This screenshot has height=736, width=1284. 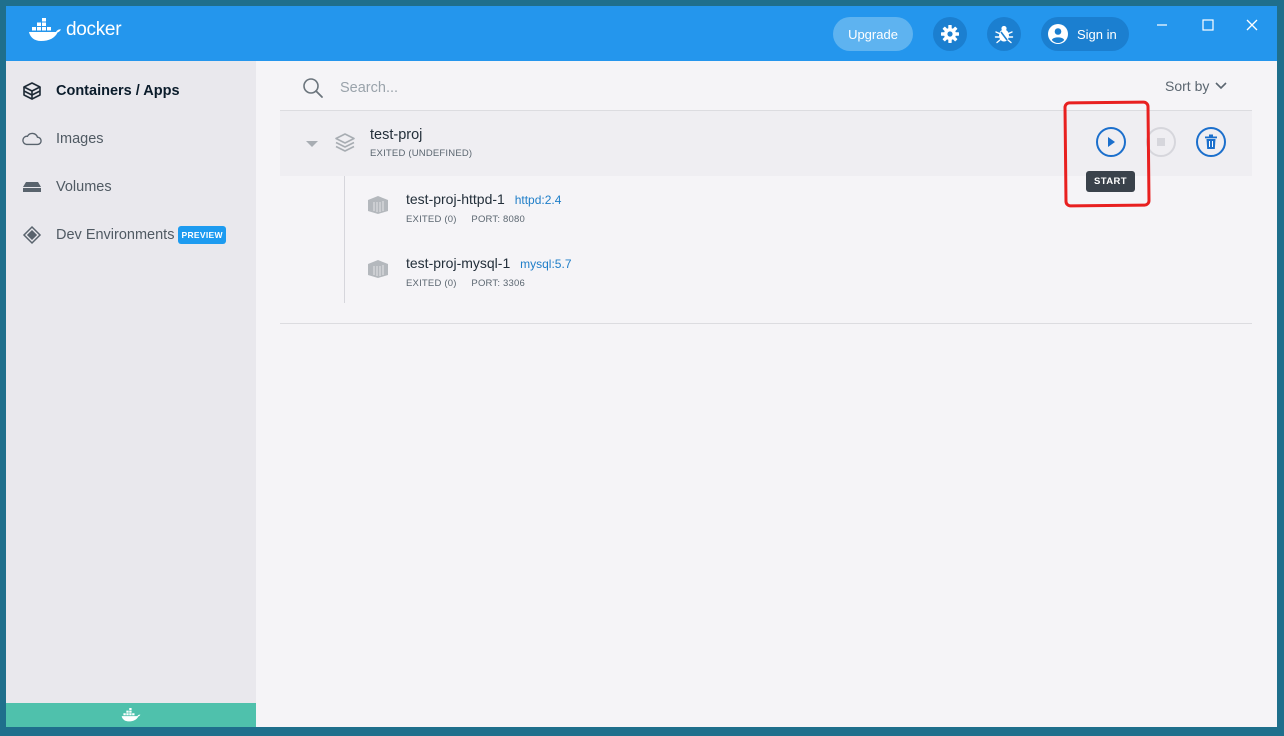 I want to click on sidebar-item-containers-apps: Containers / Apps, so click(x=131, y=91).